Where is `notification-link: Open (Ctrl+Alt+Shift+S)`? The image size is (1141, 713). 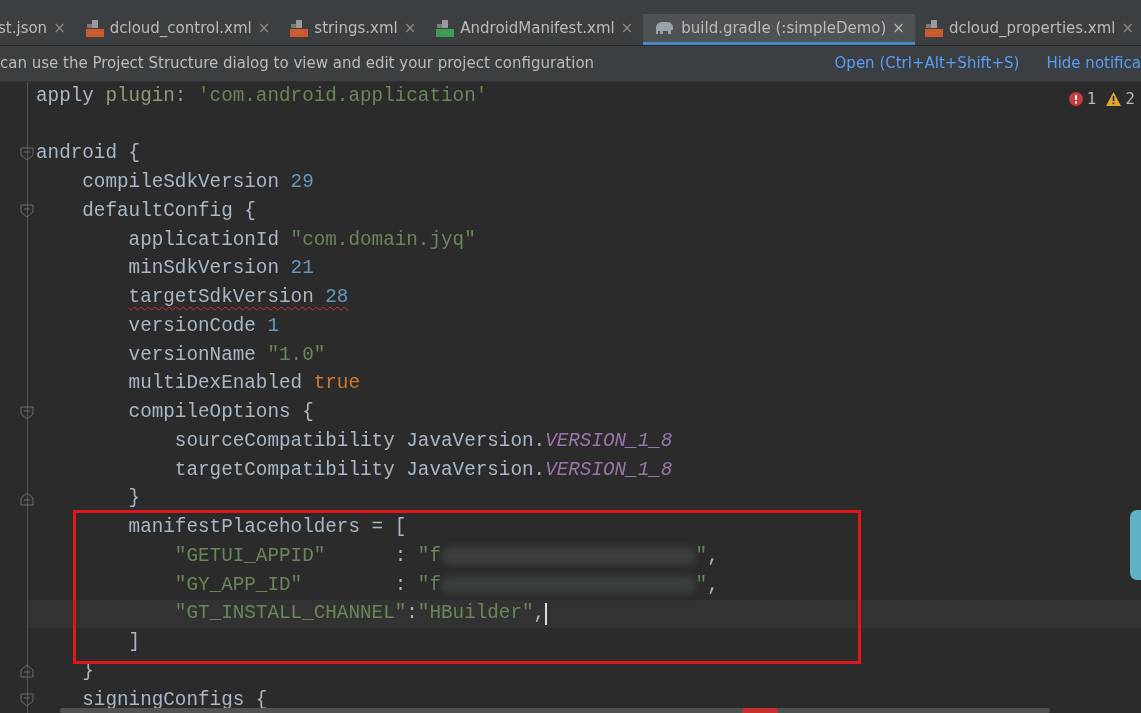 notification-link: Open (Ctrl+Alt+Shift+S) is located at coordinates (927, 63).